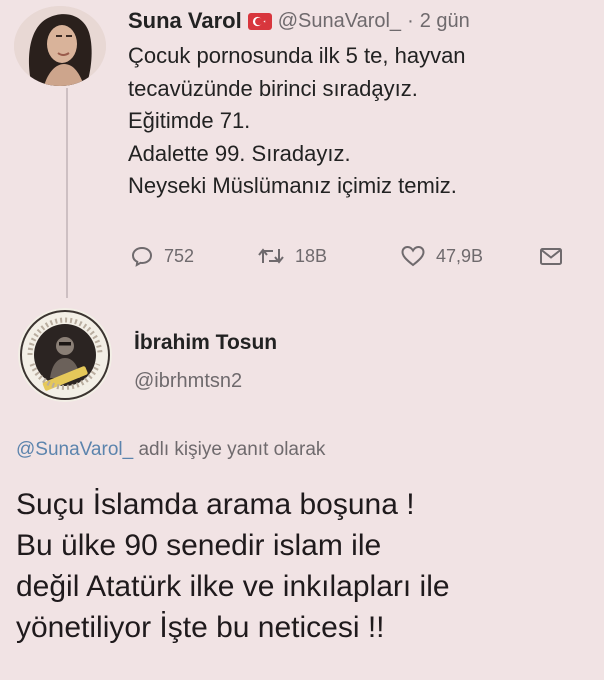 The height and width of the screenshot is (680, 604). What do you see at coordinates (339, 21) in the screenshot?
I see `handle: @SunaVarol_` at bounding box center [339, 21].